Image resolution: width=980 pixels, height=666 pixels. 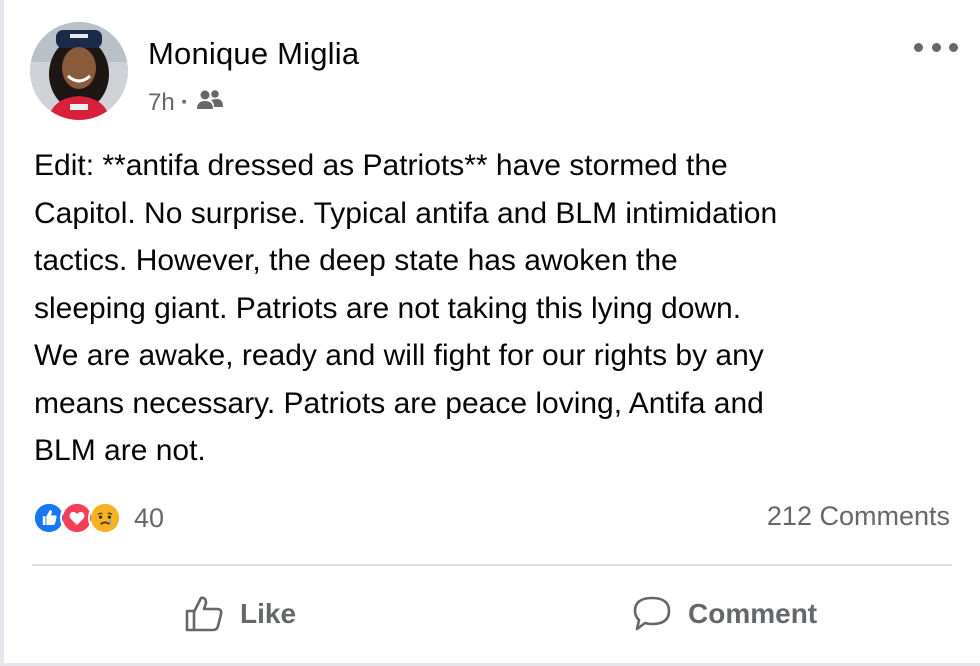 What do you see at coordinates (161, 103) in the screenshot?
I see `post-time: 7h` at bounding box center [161, 103].